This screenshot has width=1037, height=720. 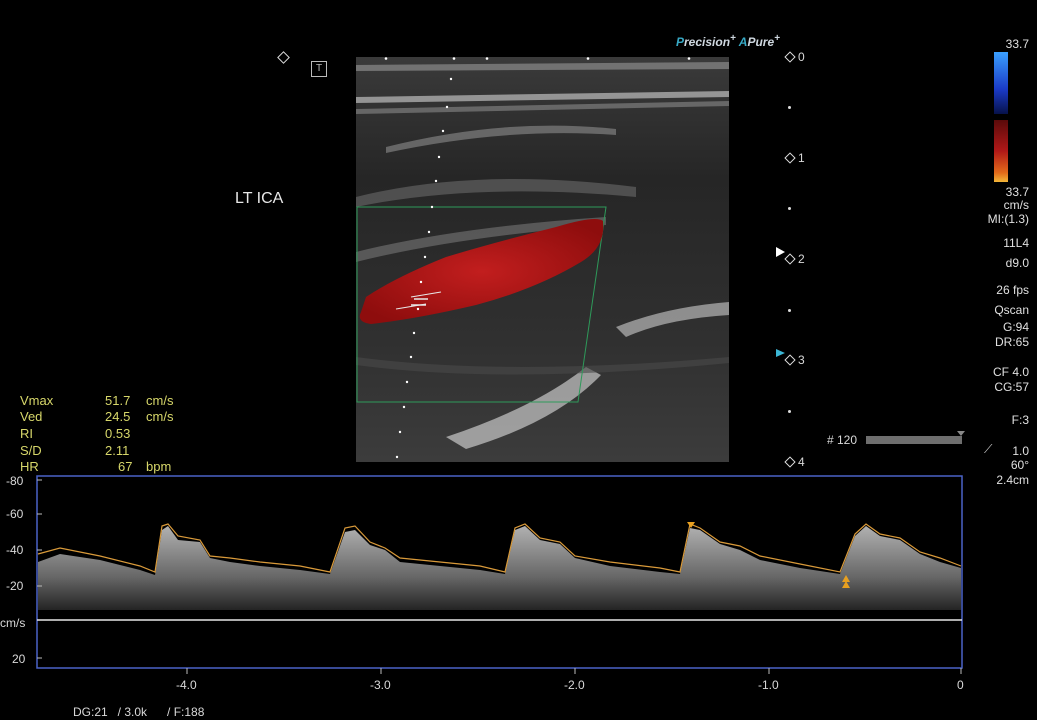 What do you see at coordinates (801, 158) in the screenshot?
I see `depth-tick-label: 1` at bounding box center [801, 158].